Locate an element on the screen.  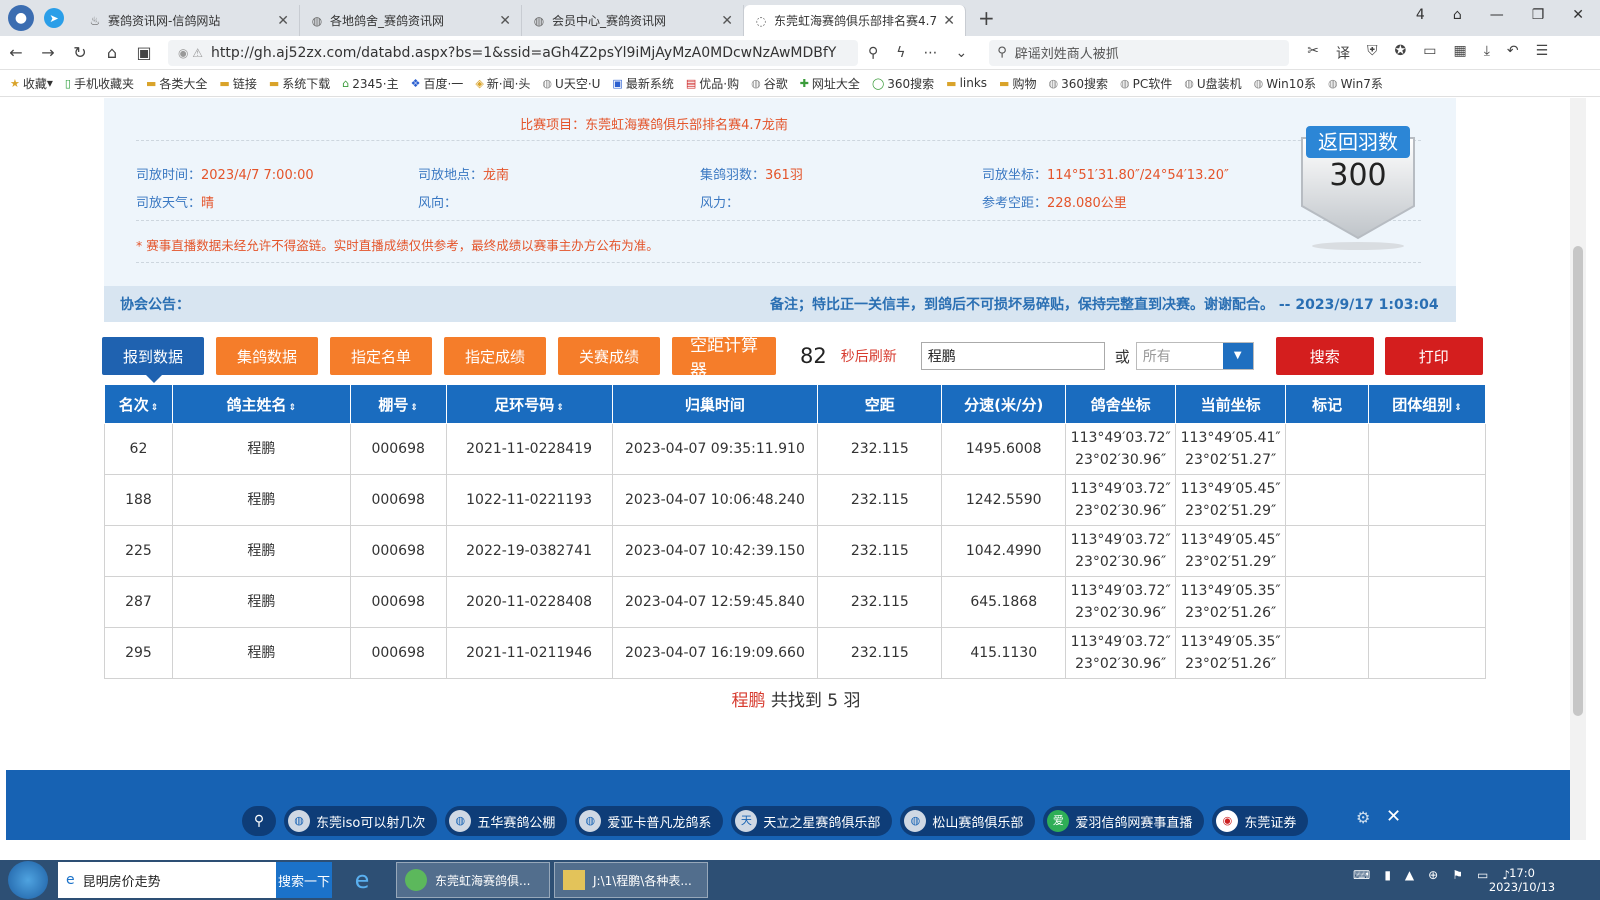
more-icon: ⋯ is located at coordinates (931, 53).